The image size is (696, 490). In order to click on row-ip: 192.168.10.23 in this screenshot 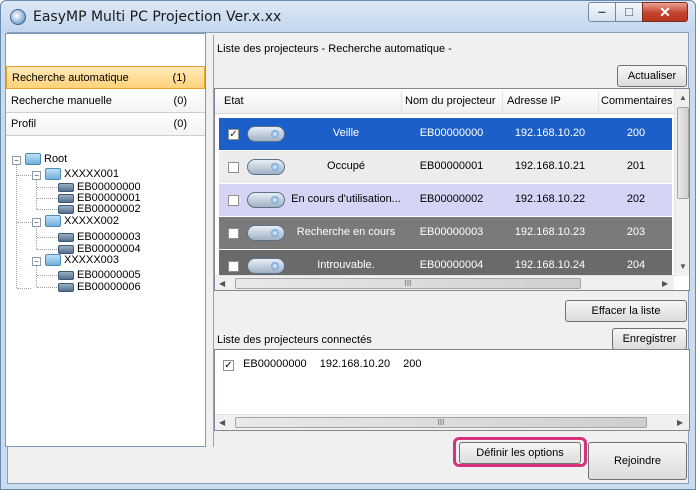, I will do `click(550, 232)`.